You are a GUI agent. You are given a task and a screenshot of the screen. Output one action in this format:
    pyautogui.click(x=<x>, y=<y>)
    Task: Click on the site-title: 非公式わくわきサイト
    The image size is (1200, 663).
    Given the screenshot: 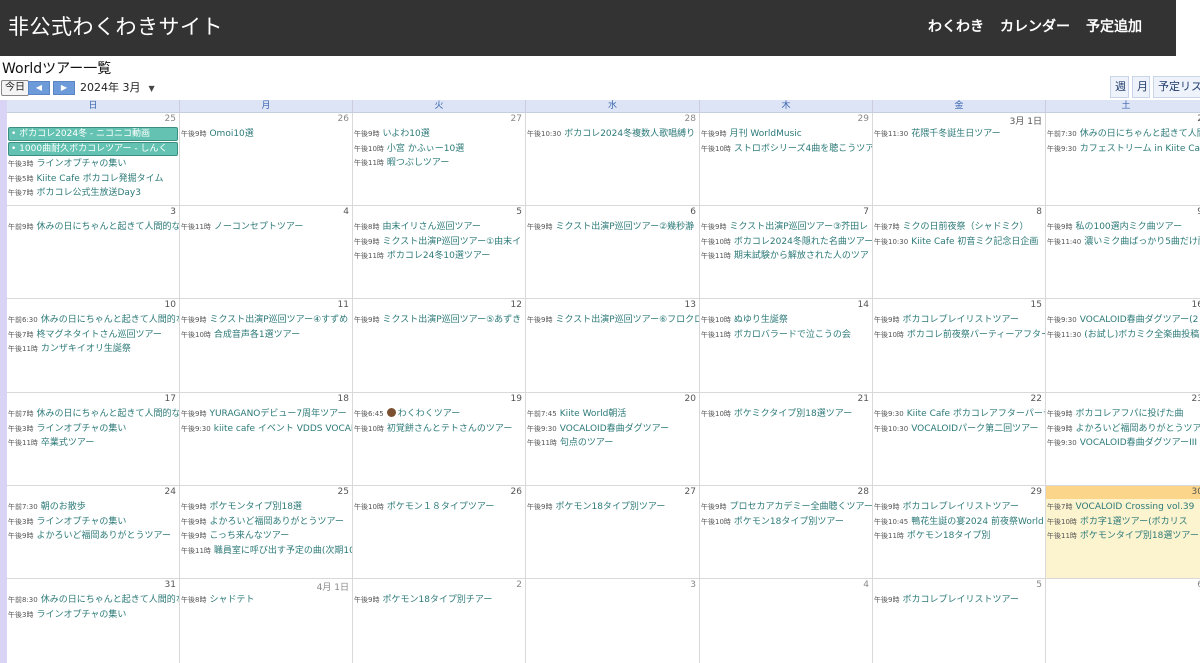 What is the action you would take?
    pyautogui.click(x=115, y=26)
    